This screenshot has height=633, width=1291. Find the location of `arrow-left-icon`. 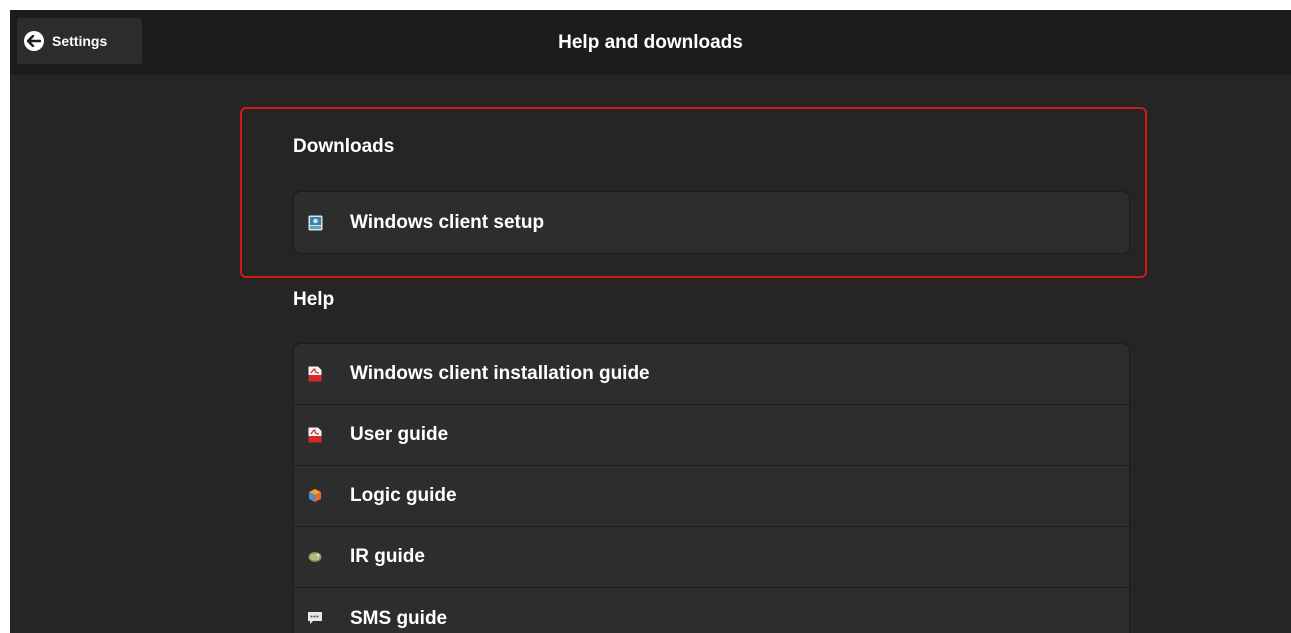

arrow-left-icon is located at coordinates (34, 41).